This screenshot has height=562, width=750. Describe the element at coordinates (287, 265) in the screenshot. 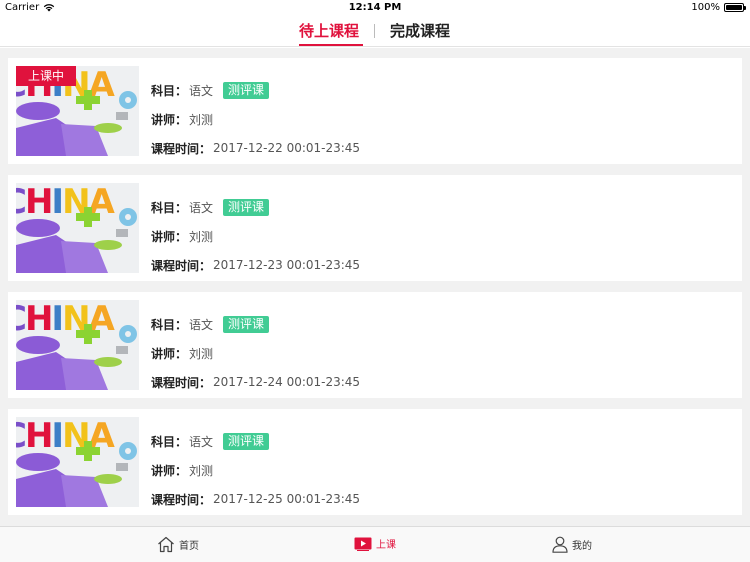

I see `time-value: 2017-12-23 00:01-23:45` at that location.